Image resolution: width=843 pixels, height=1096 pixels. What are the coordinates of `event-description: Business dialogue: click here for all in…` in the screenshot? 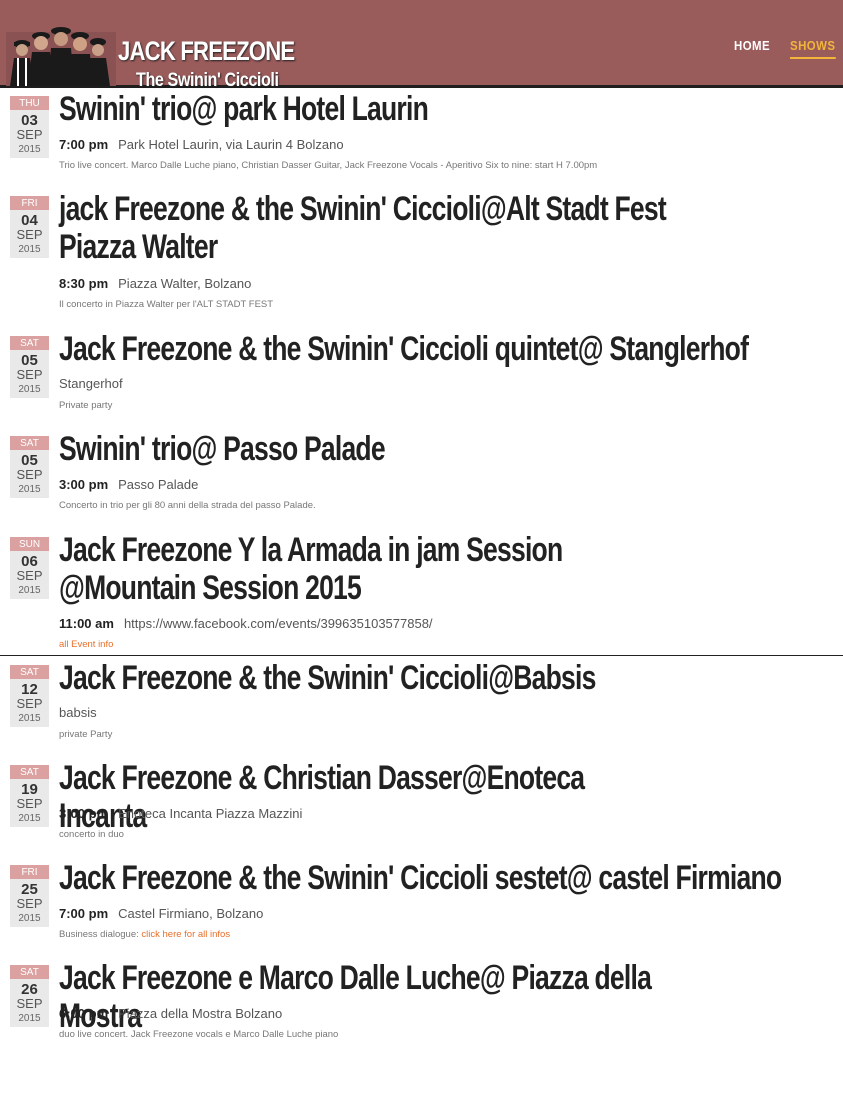 It's located at (144, 934).